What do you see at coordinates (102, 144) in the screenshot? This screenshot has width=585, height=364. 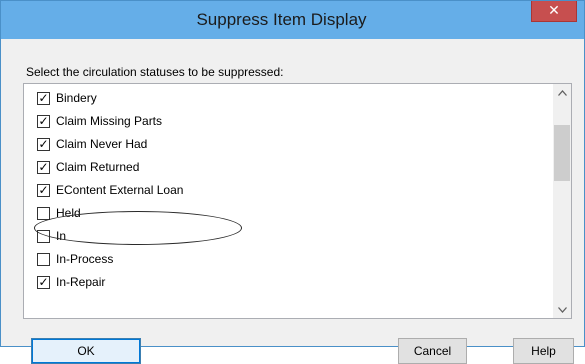 I see `status-label: Claim Never Had` at bounding box center [102, 144].